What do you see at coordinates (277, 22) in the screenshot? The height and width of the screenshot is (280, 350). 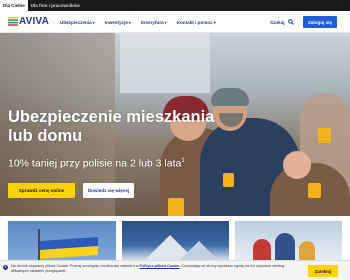 I see `search-label: Szukaj` at bounding box center [277, 22].